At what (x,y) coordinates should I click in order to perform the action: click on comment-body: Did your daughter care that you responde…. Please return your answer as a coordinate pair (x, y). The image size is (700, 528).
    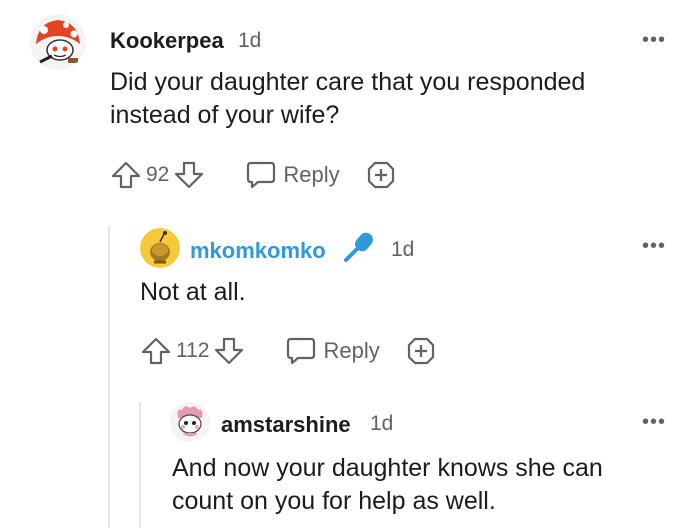
    Looking at the image, I should click on (348, 98).